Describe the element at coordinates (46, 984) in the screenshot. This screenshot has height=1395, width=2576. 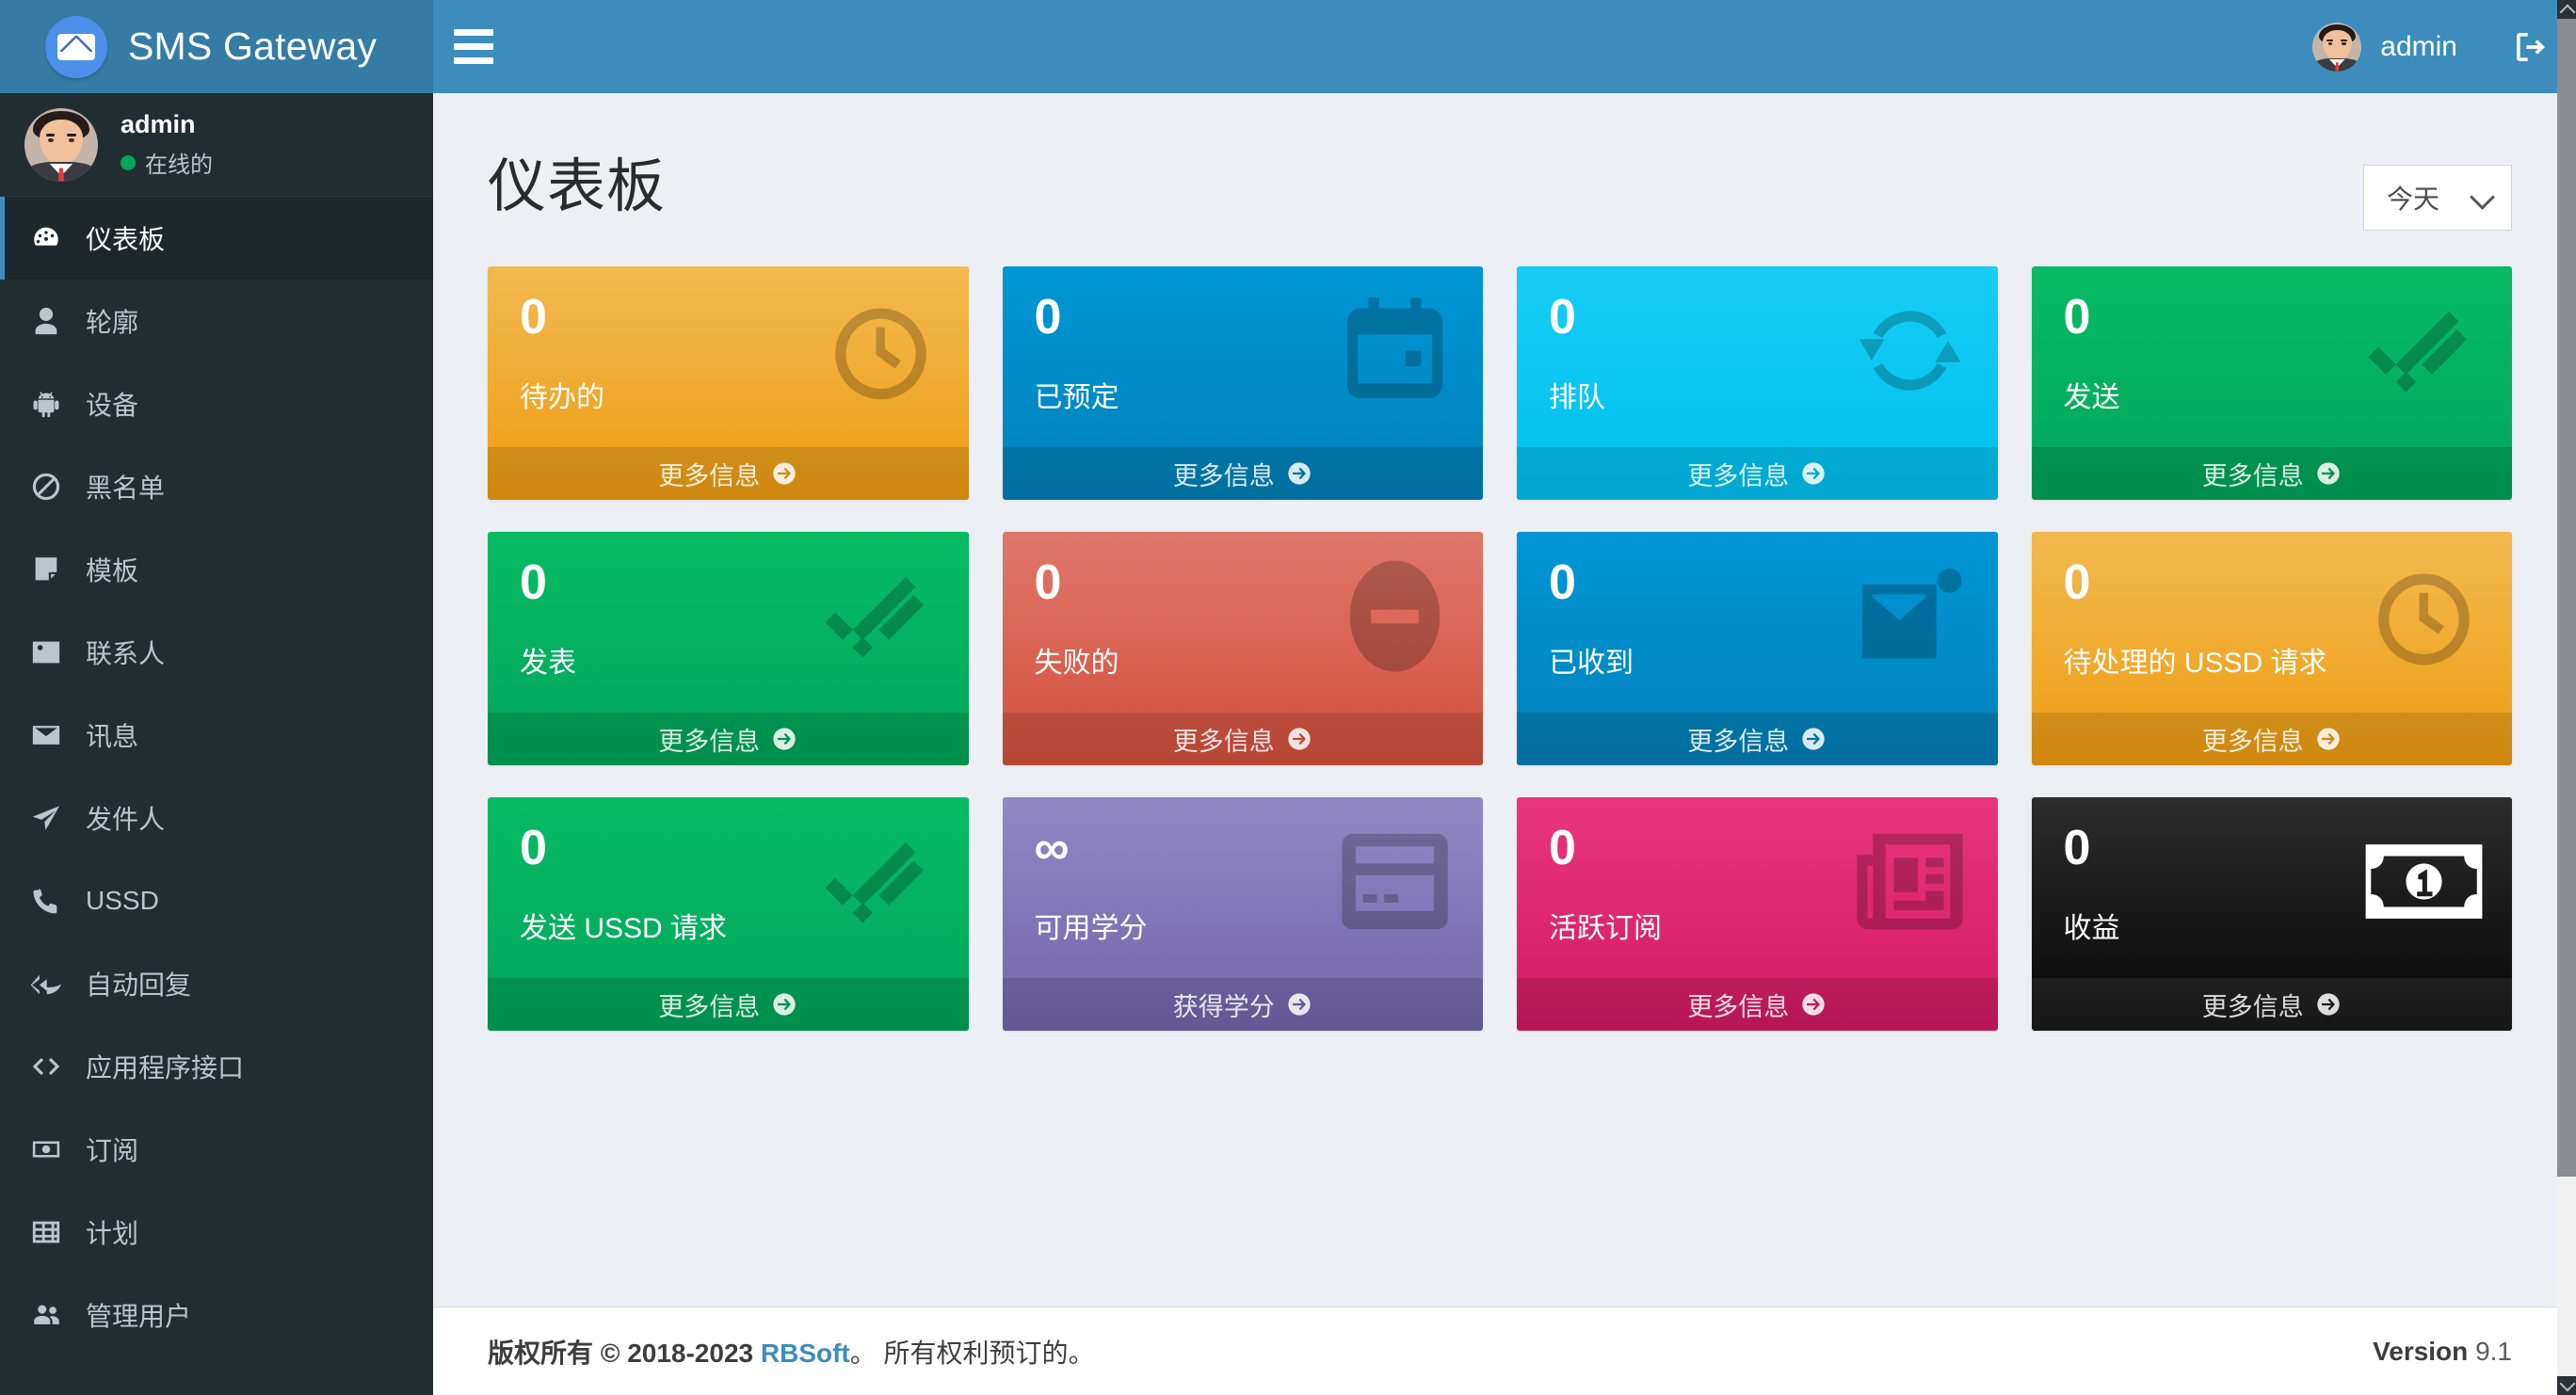
I see `reply-all-icon` at that location.